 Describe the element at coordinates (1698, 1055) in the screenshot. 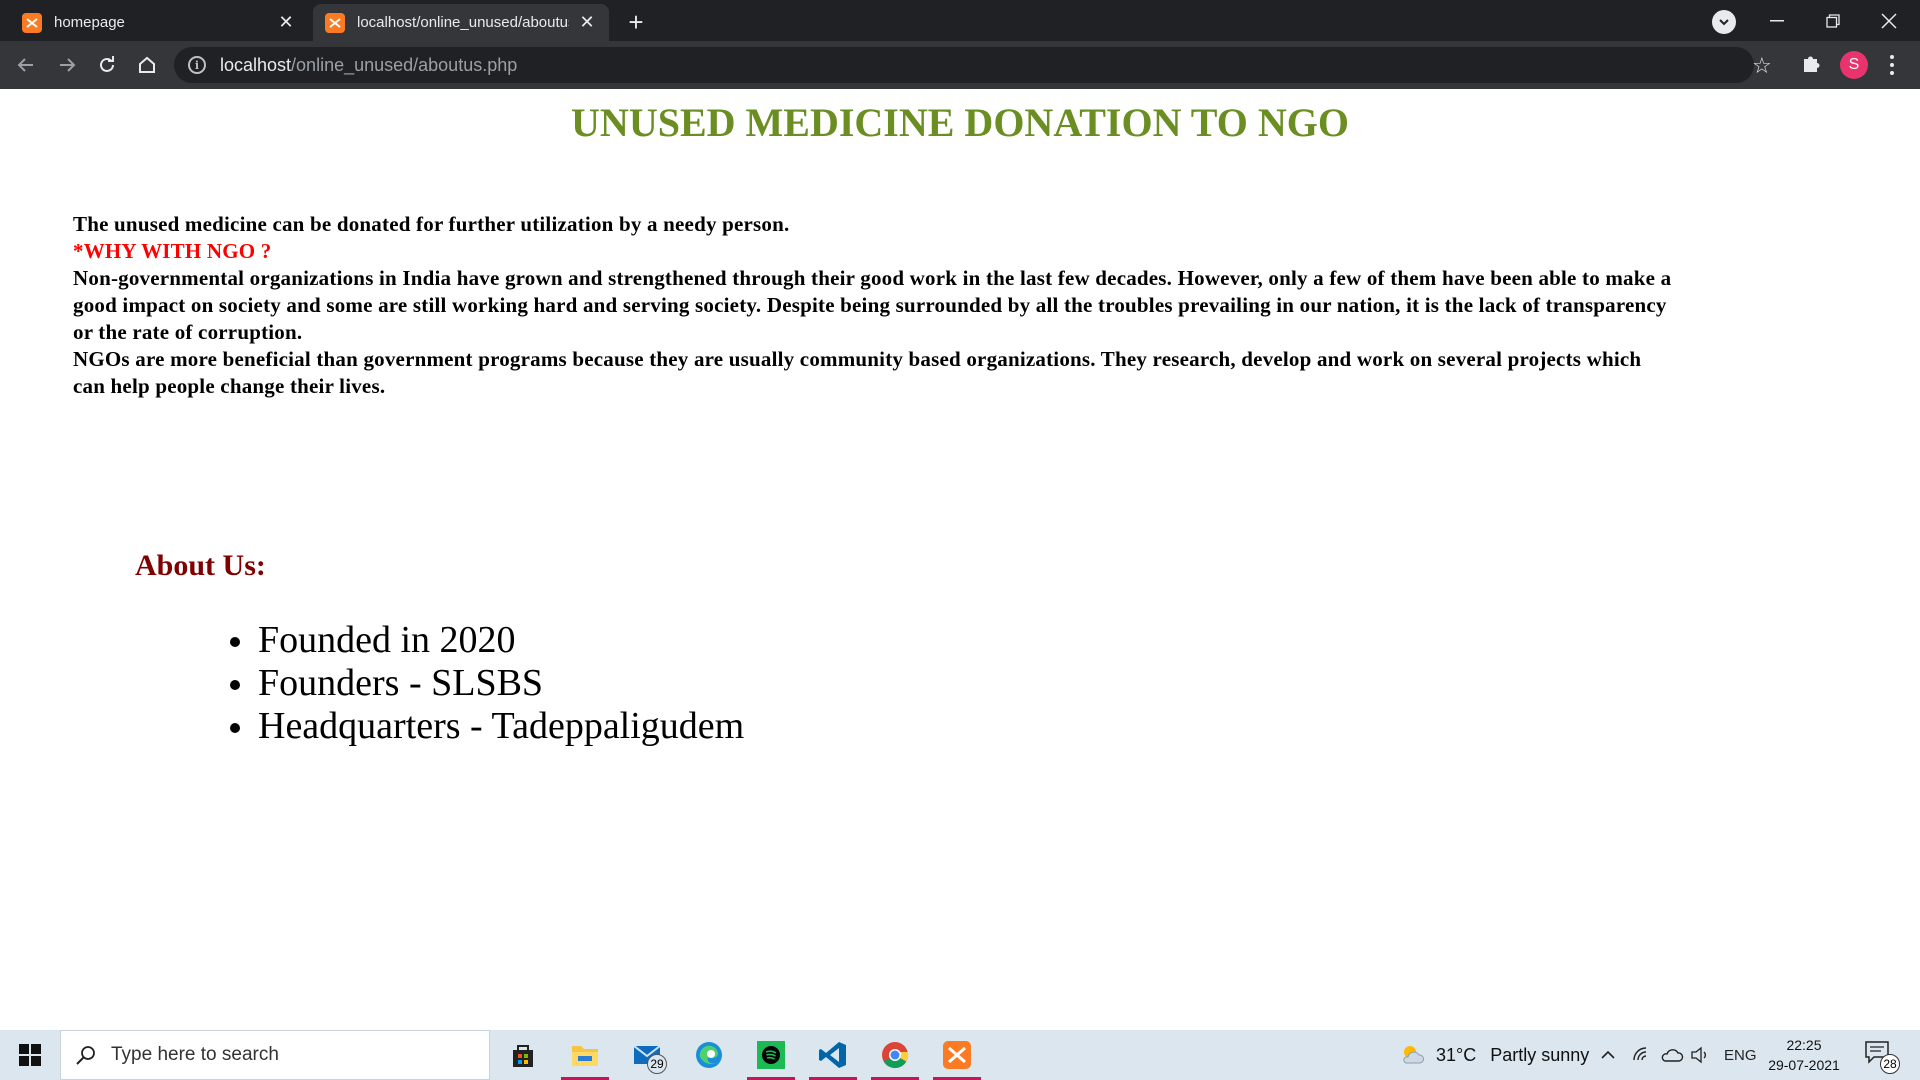

I see `speaker-icon` at that location.